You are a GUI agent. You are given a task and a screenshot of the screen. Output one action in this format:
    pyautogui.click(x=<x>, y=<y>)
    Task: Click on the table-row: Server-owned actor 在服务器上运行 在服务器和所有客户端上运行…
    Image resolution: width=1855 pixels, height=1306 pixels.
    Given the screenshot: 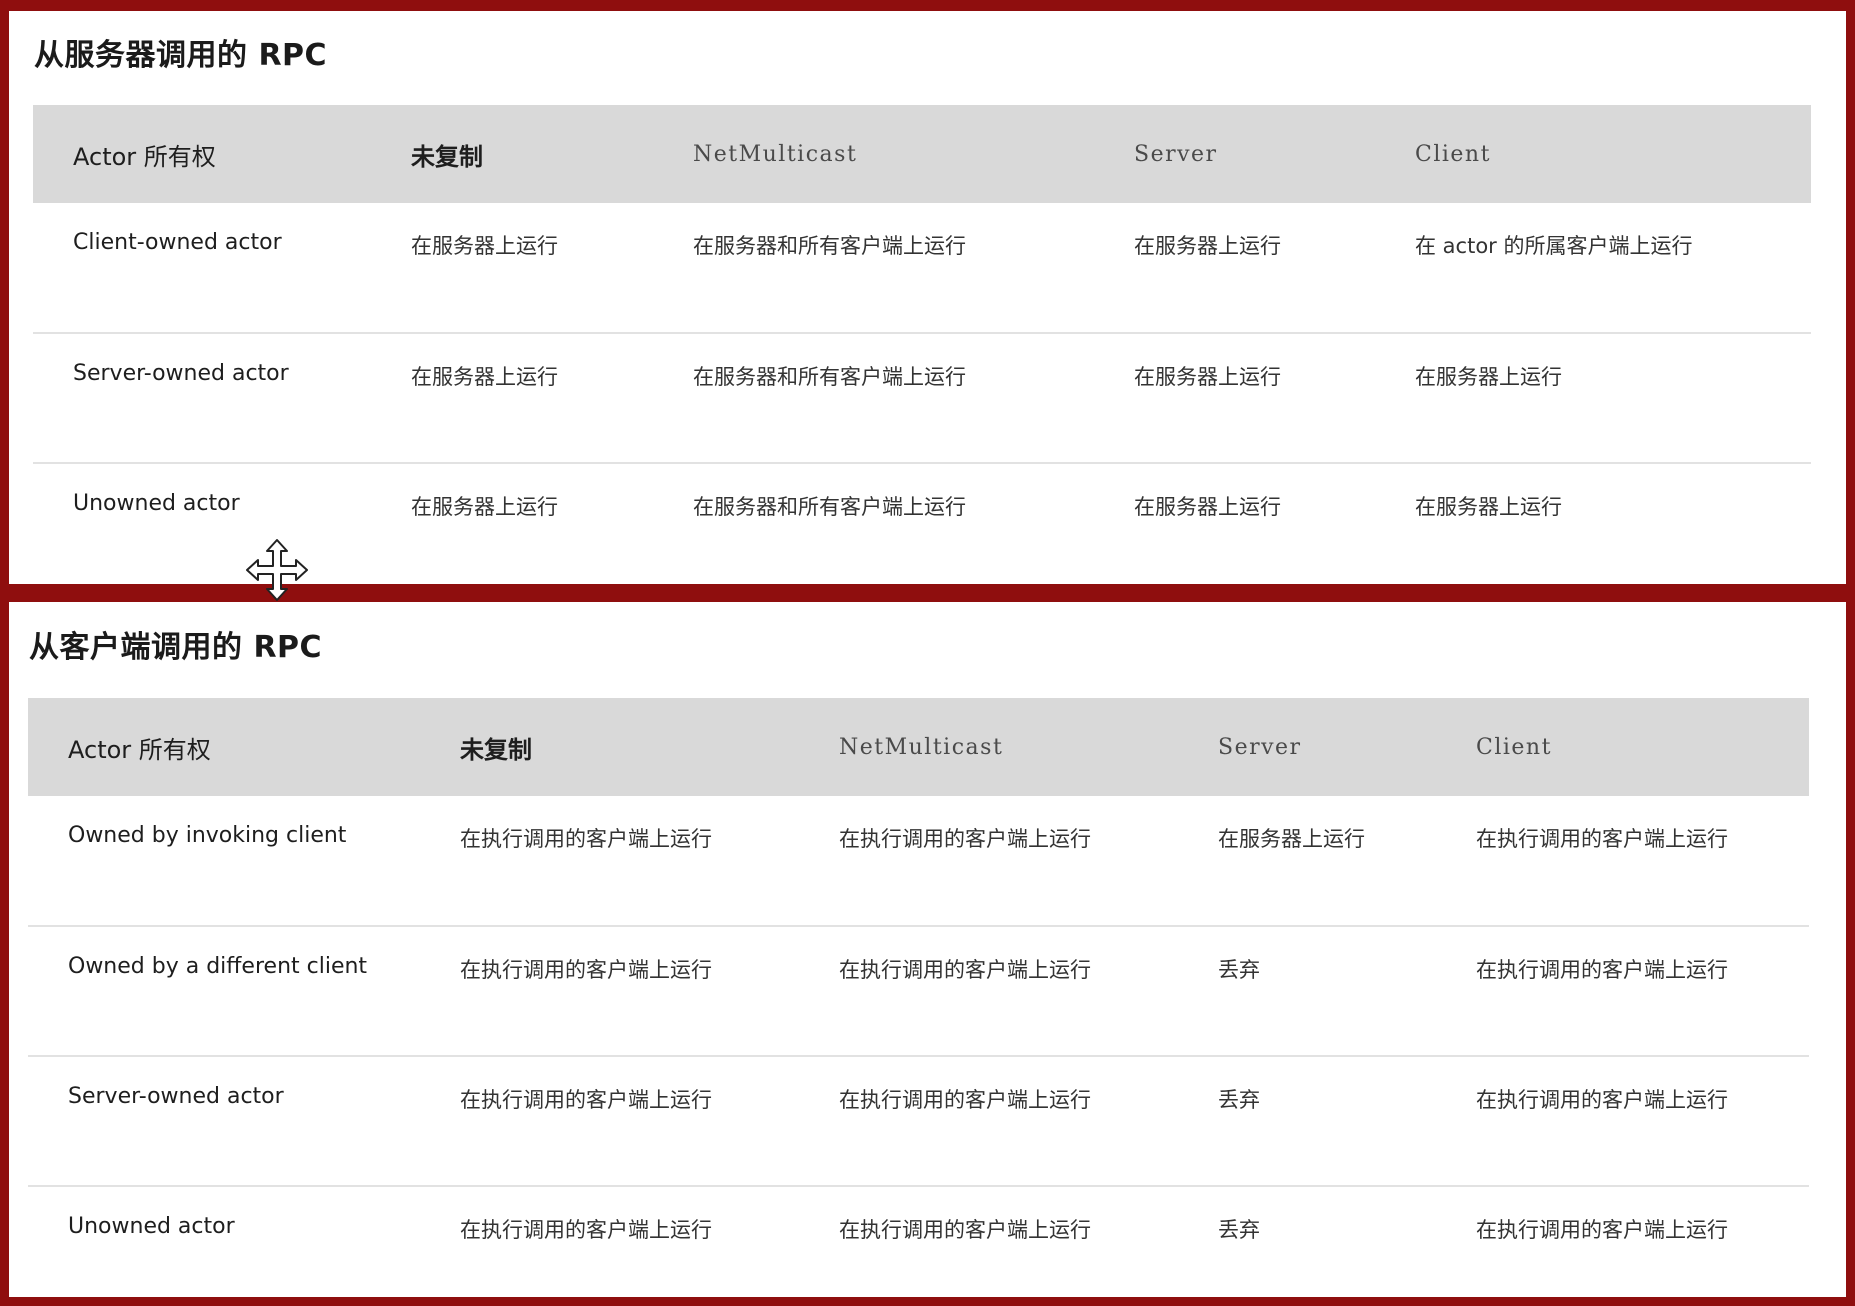 What is the action you would take?
    pyautogui.click(x=922, y=398)
    